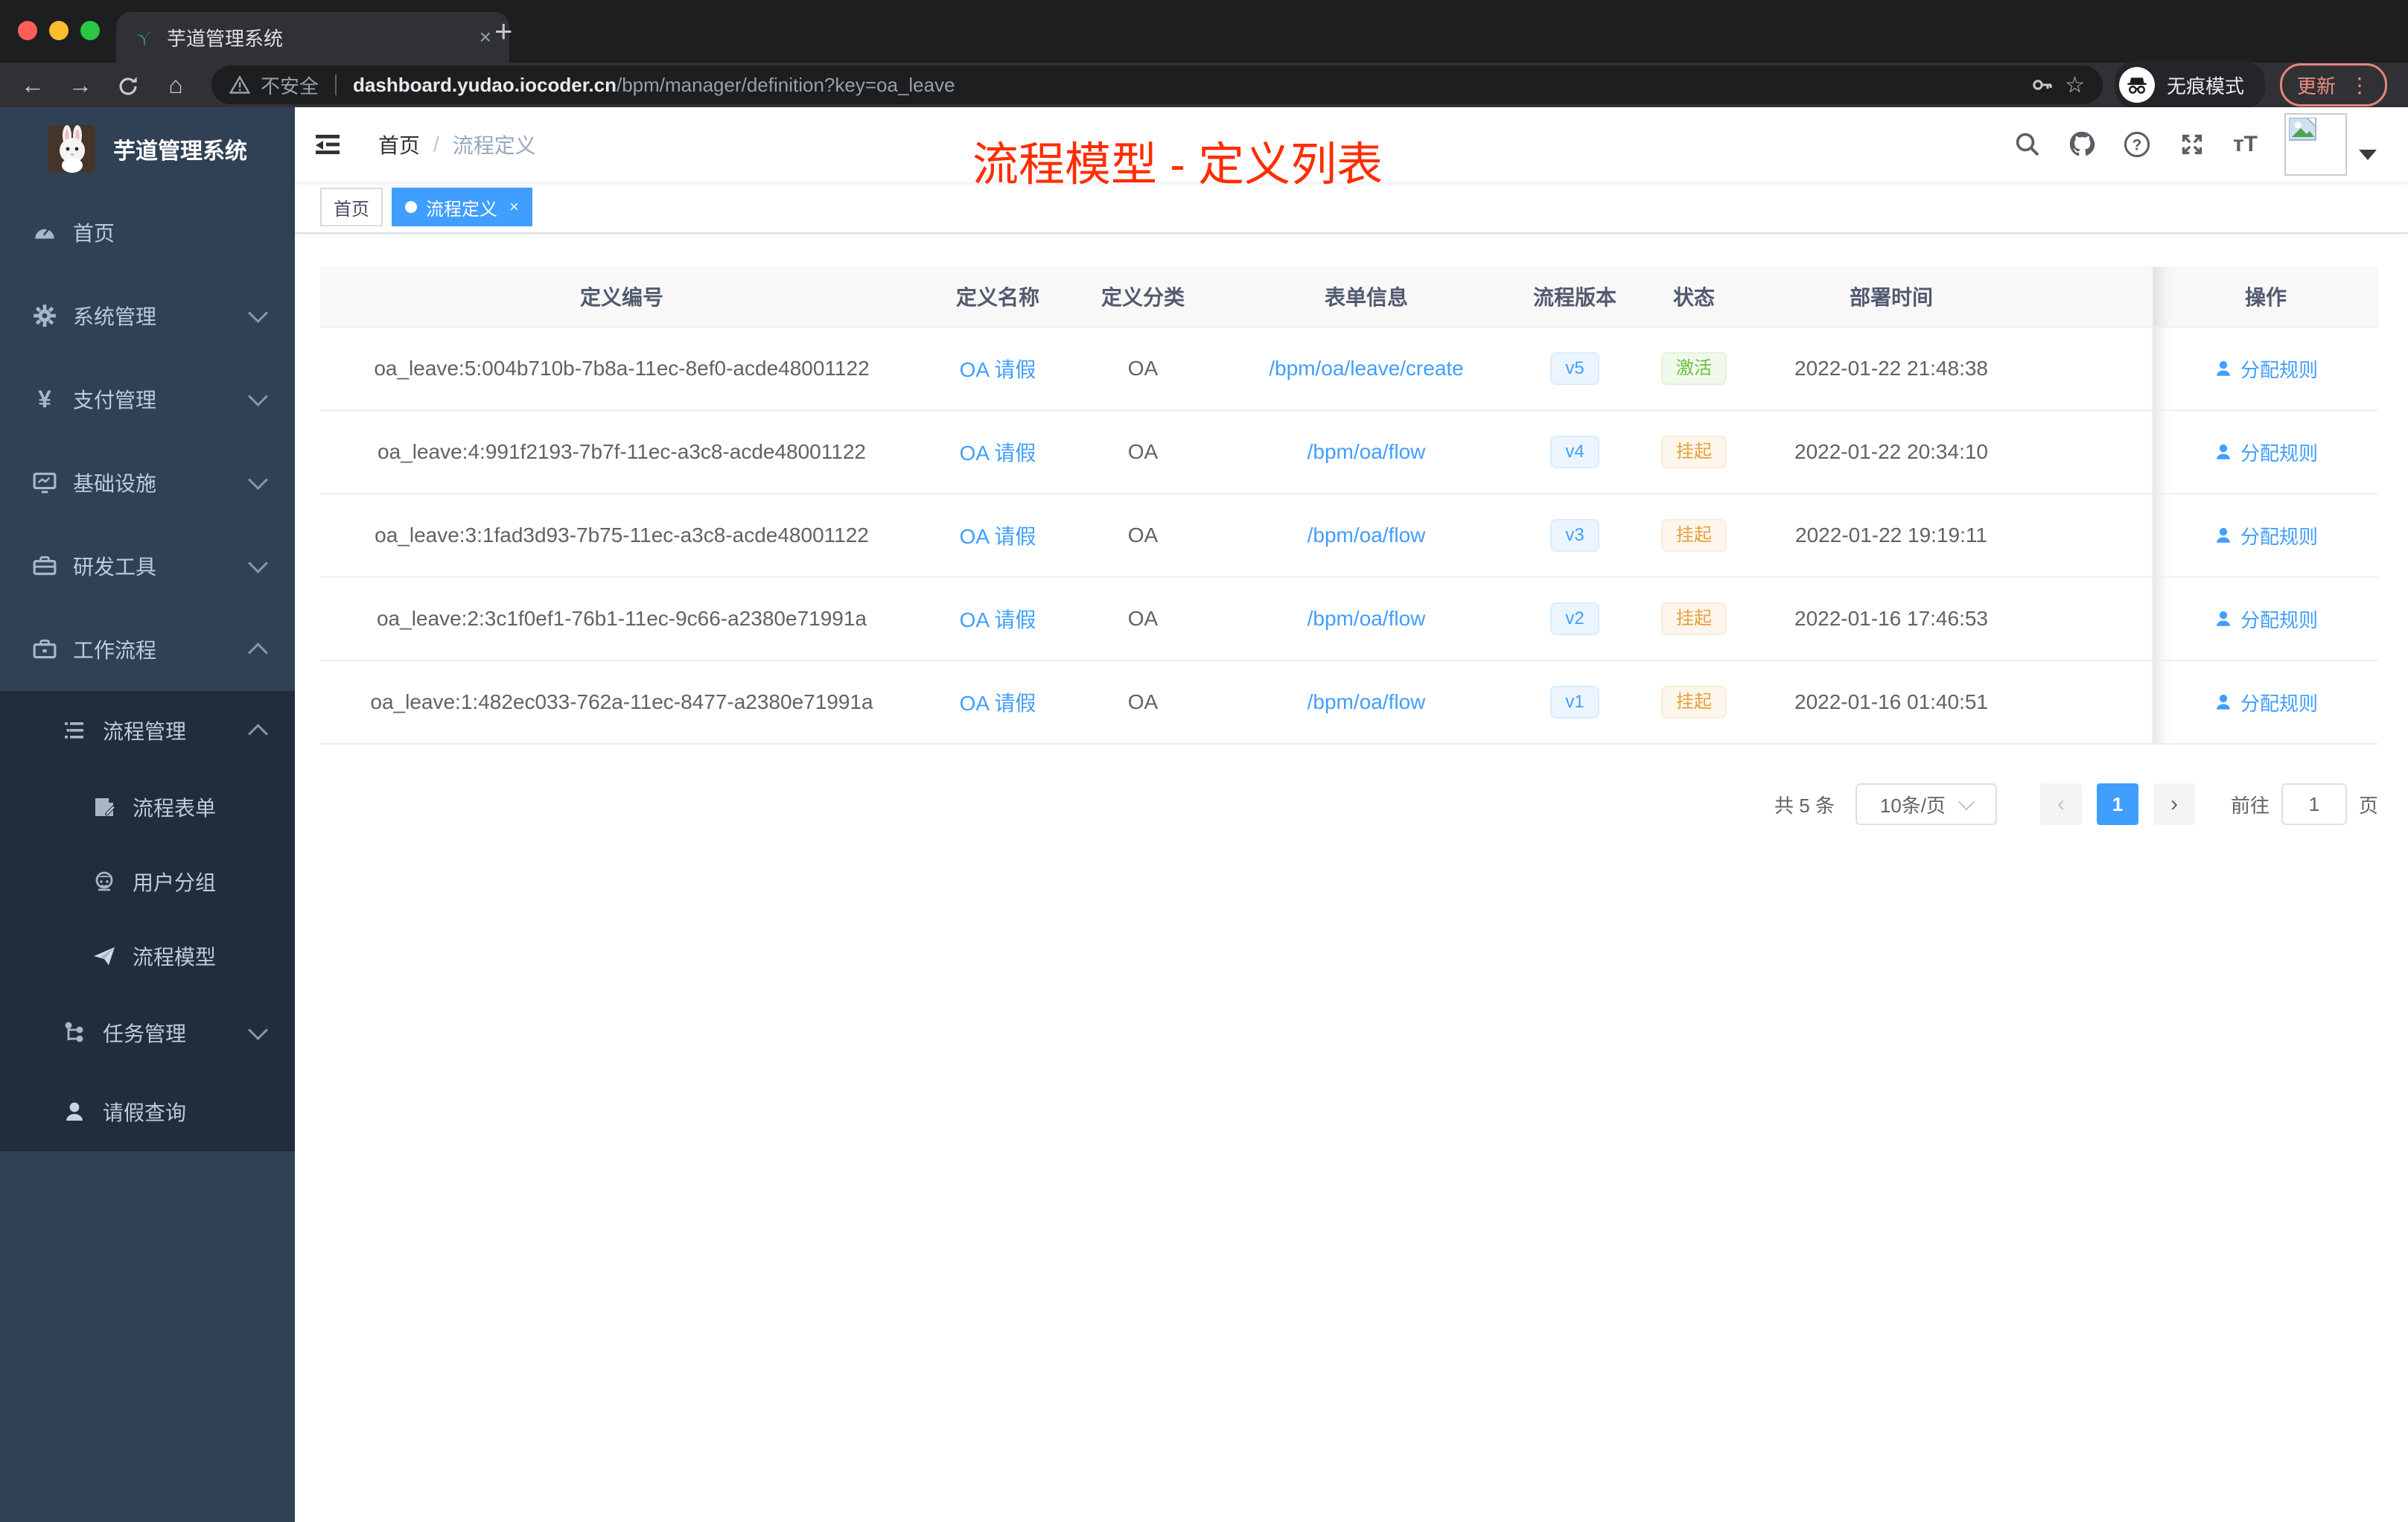  I want to click on sidebar-item-infrastructure: 基础设施, so click(147, 482).